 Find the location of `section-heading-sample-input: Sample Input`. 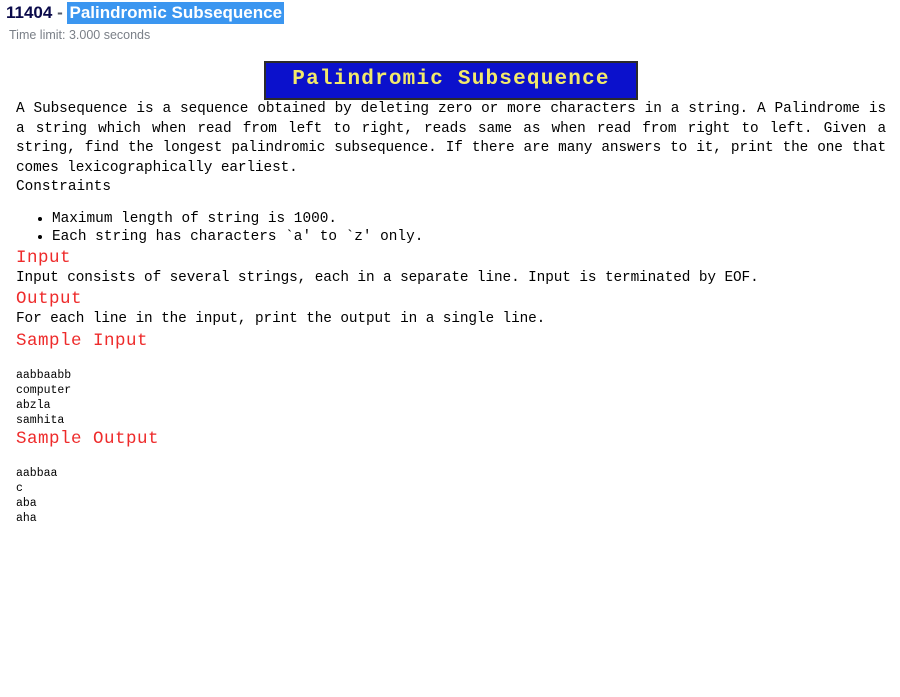

section-heading-sample-input: Sample Input is located at coordinates (82, 340).